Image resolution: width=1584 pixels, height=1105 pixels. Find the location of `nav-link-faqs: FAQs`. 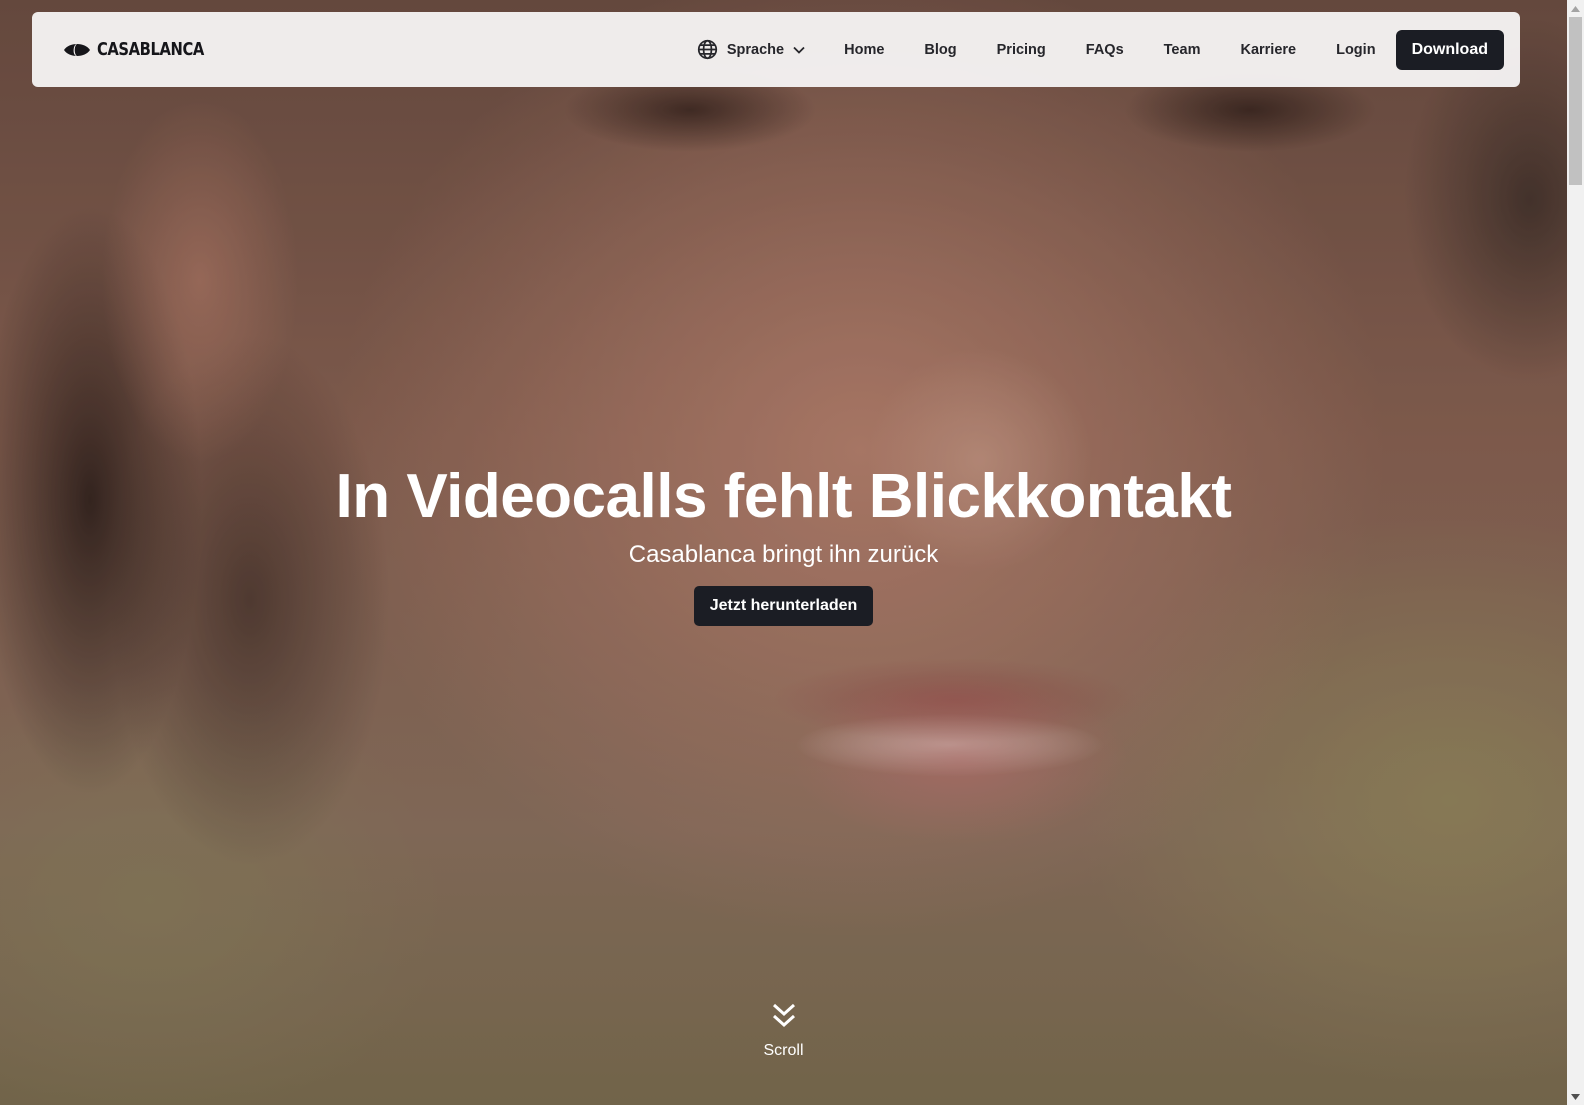

nav-link-faqs: FAQs is located at coordinates (1105, 50).